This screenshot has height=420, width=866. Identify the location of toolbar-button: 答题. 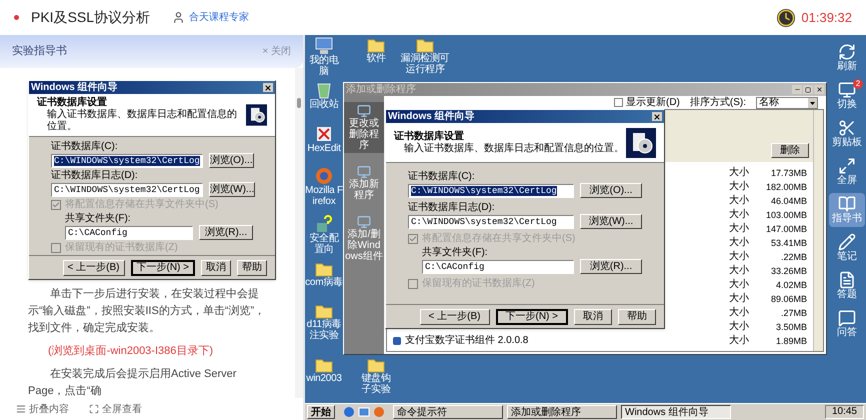
(847, 286).